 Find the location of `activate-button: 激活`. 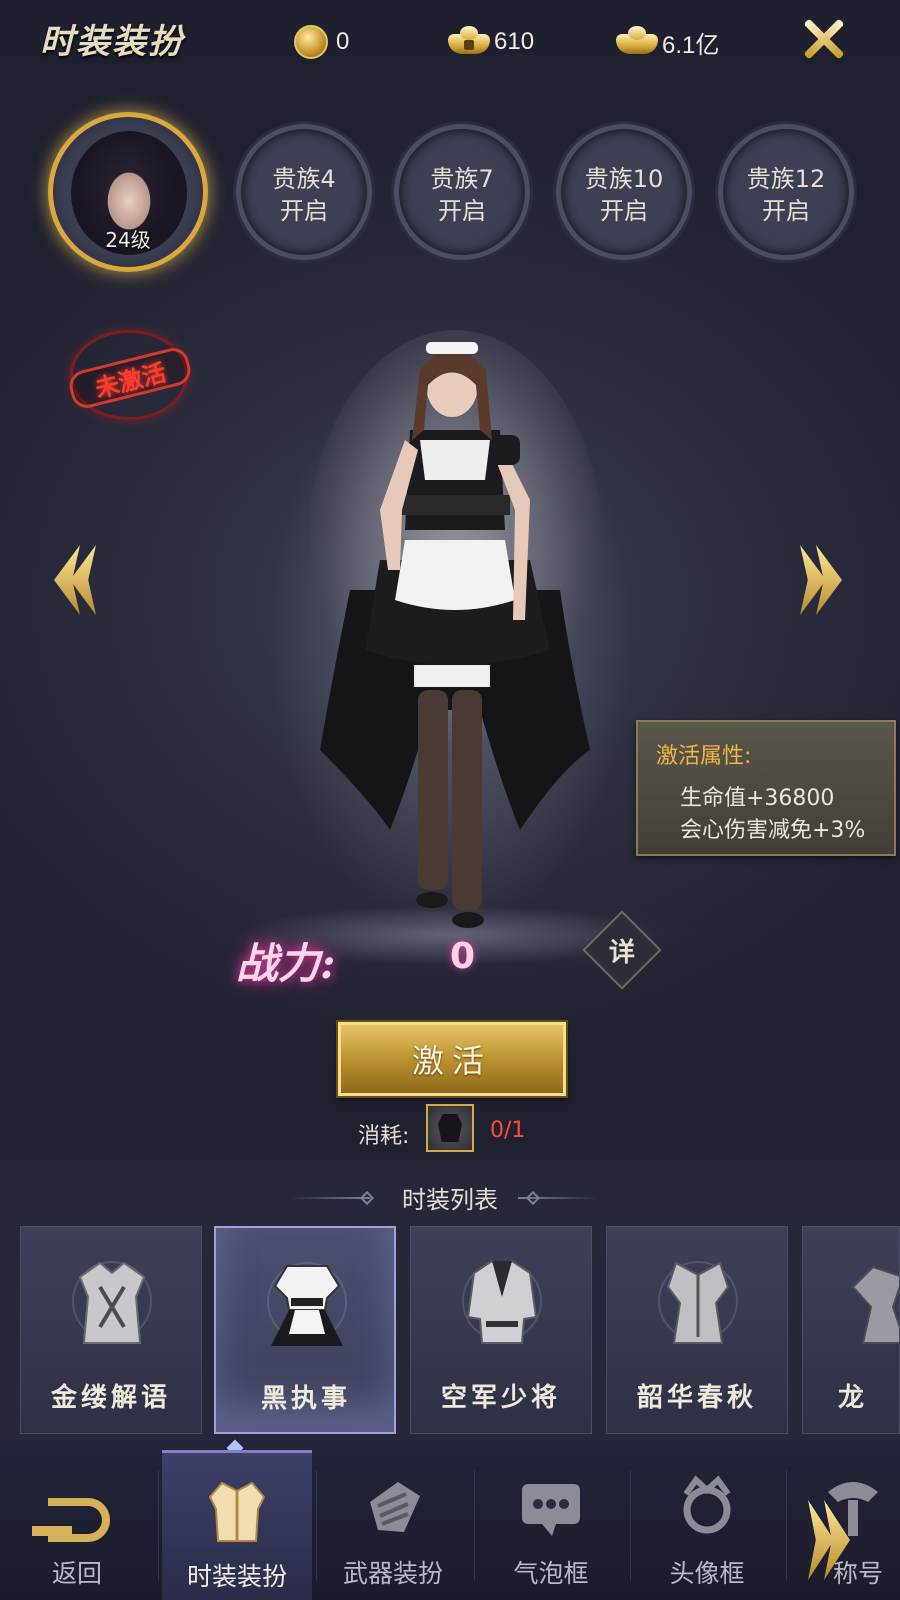

activate-button: 激活 is located at coordinates (452, 1059).